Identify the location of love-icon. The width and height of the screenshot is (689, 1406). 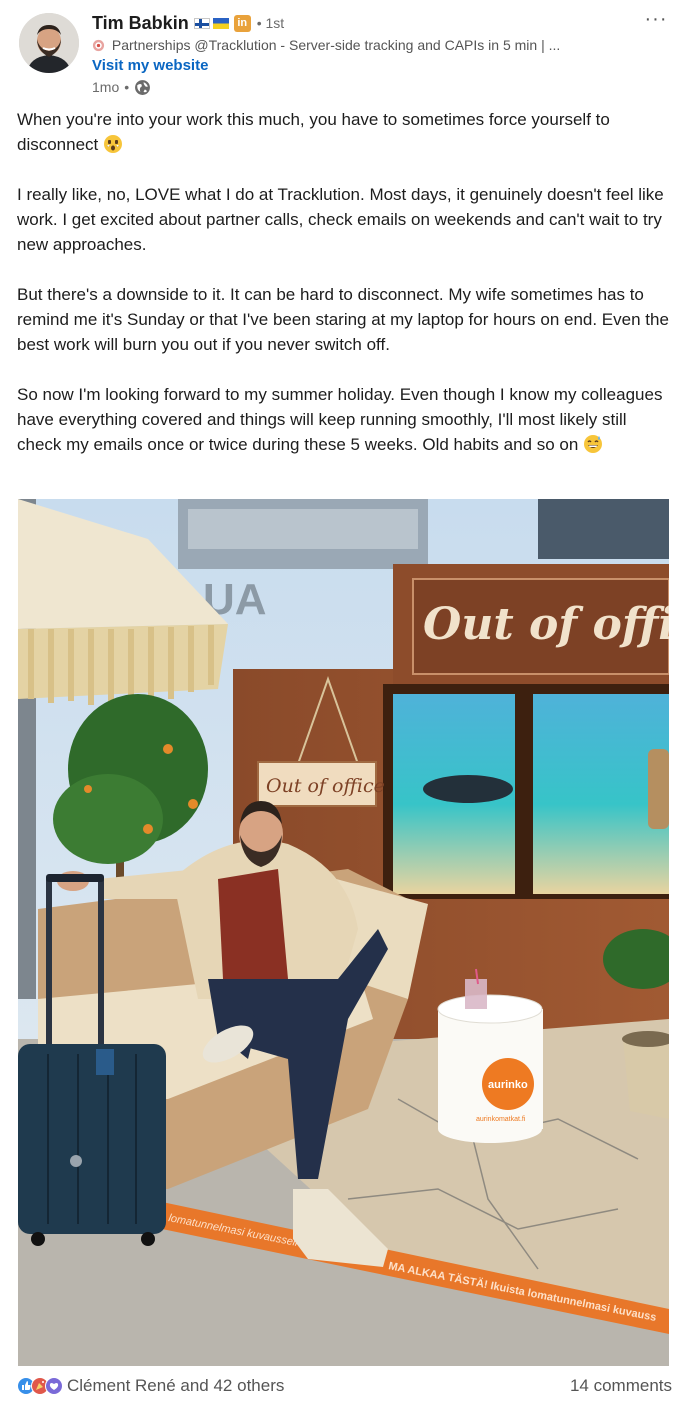
(54, 1386).